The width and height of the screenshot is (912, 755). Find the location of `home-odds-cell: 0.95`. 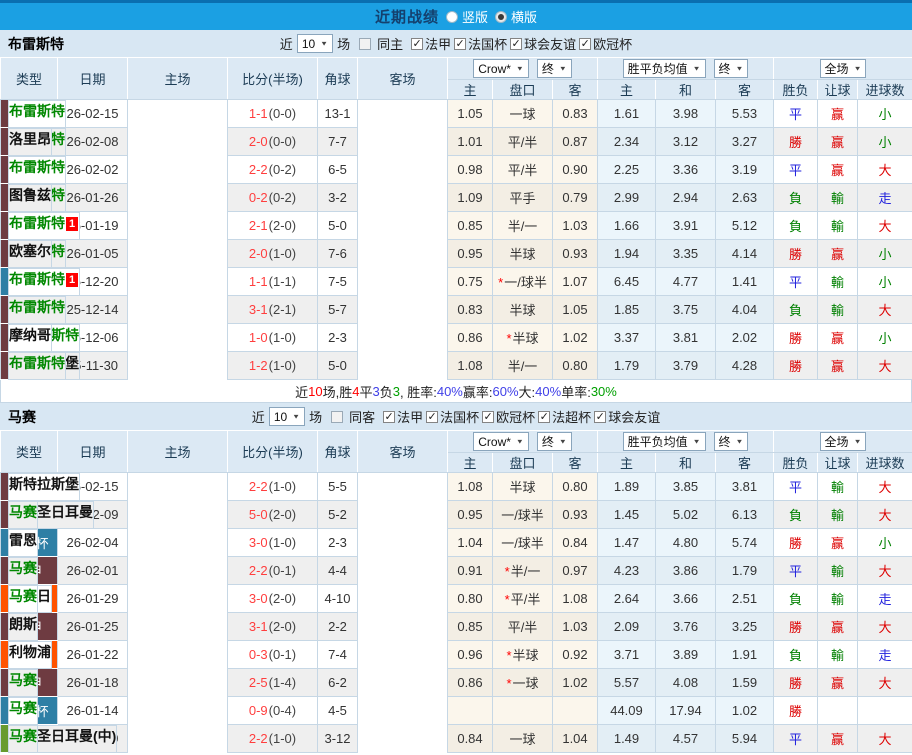

home-odds-cell: 0.95 is located at coordinates (470, 514).